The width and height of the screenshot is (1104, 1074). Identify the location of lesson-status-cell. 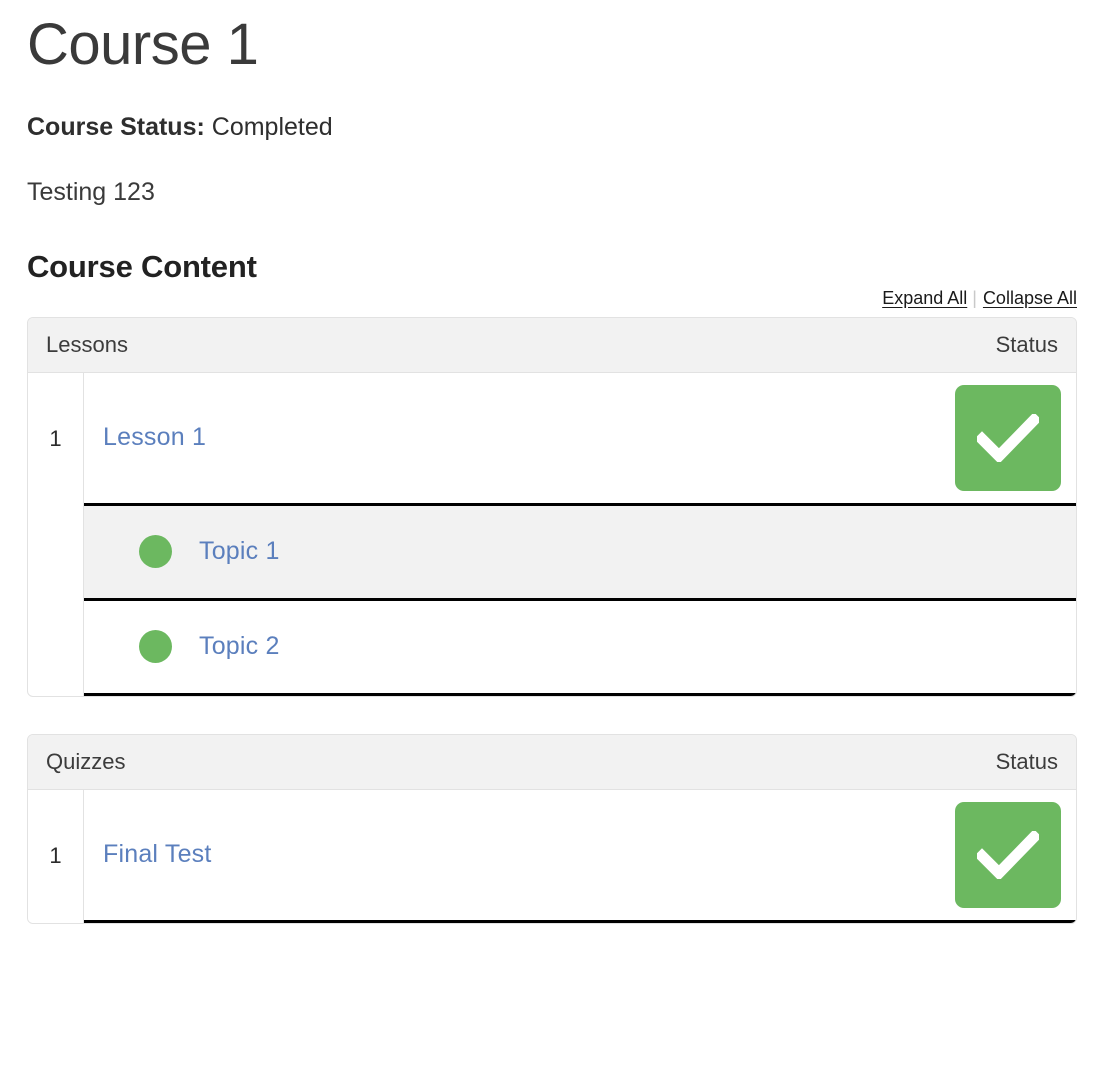
(1015, 437).